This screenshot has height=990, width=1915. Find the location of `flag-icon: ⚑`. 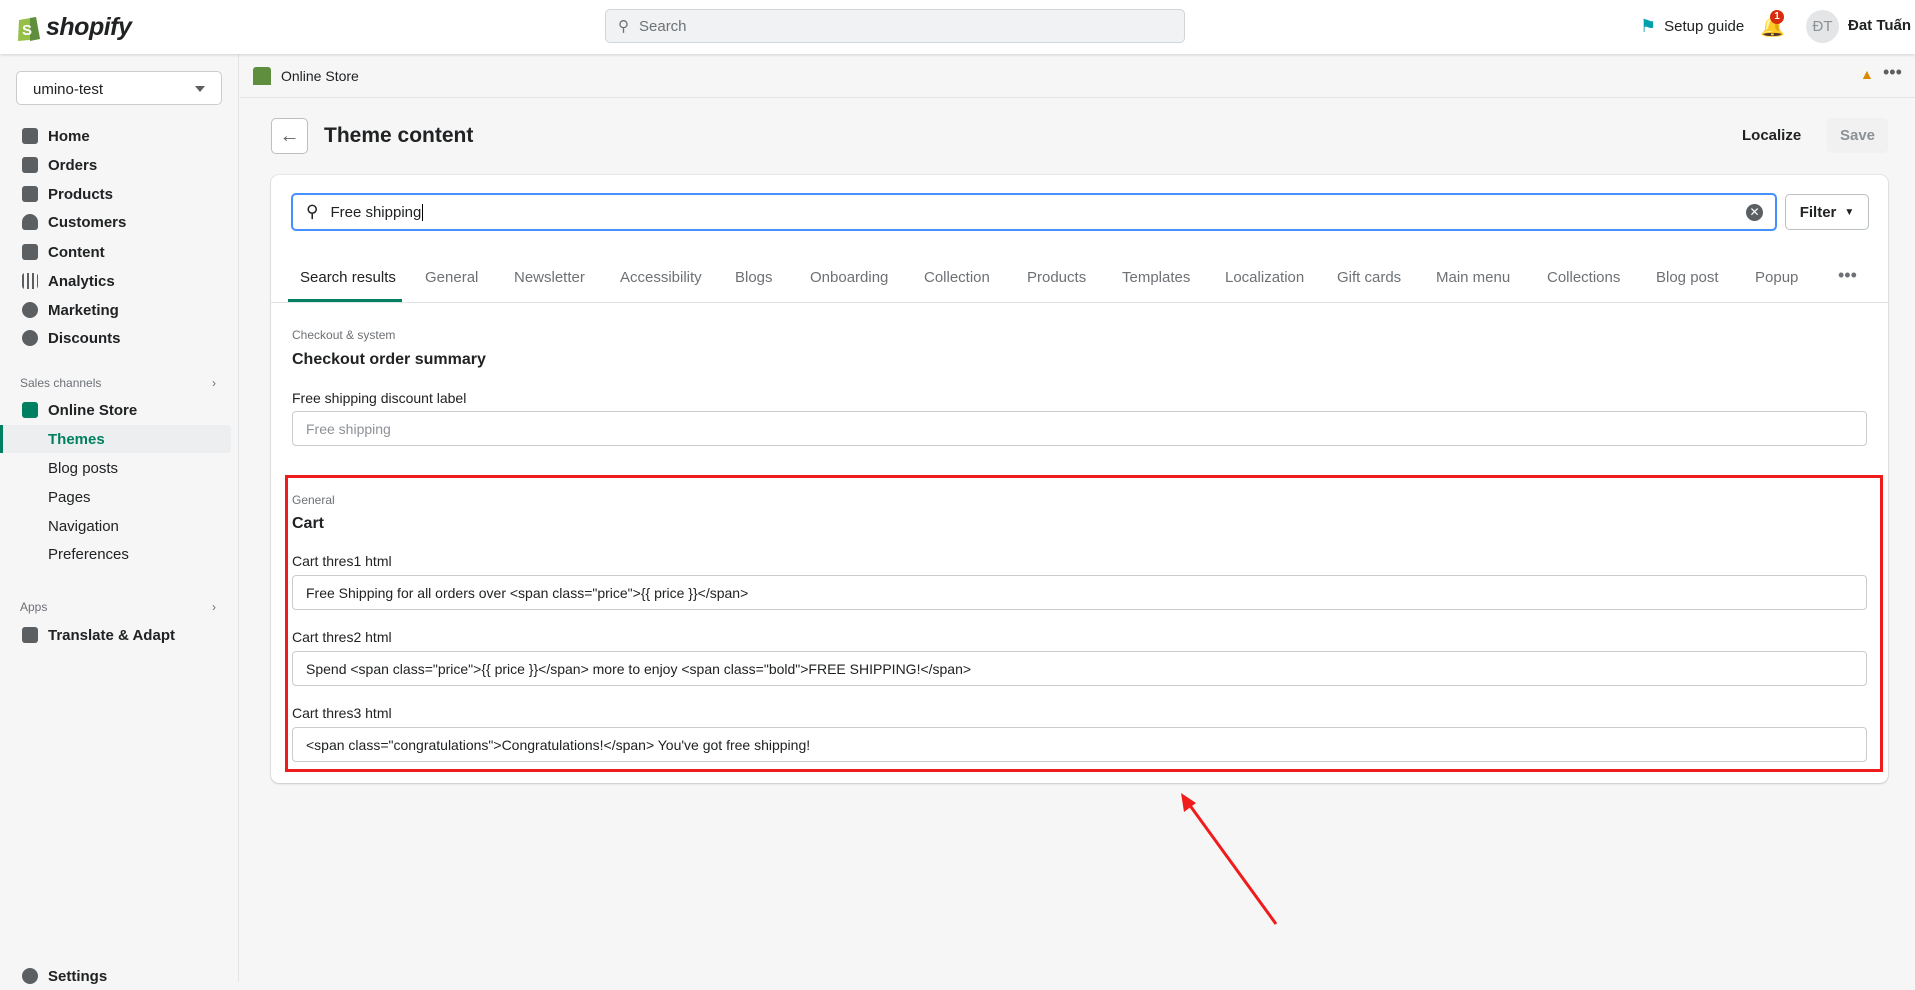

flag-icon: ⚑ is located at coordinates (1648, 26).